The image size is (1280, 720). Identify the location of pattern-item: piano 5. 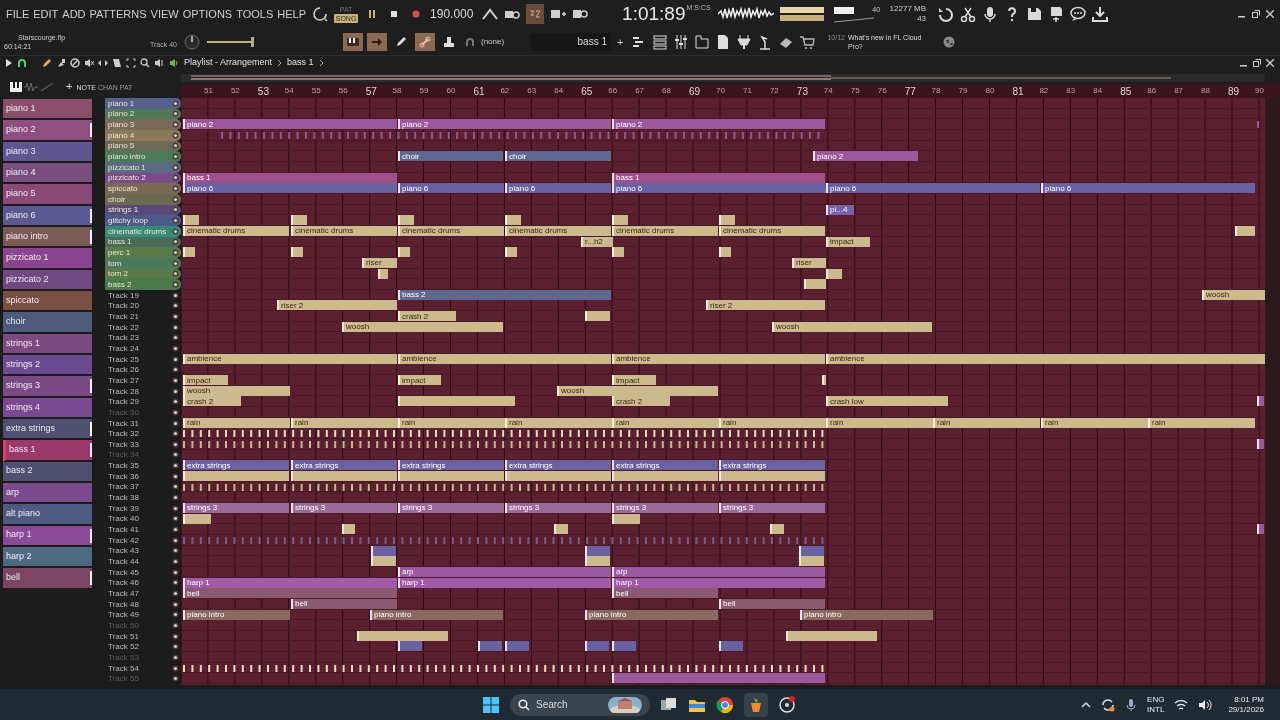
(47, 195).